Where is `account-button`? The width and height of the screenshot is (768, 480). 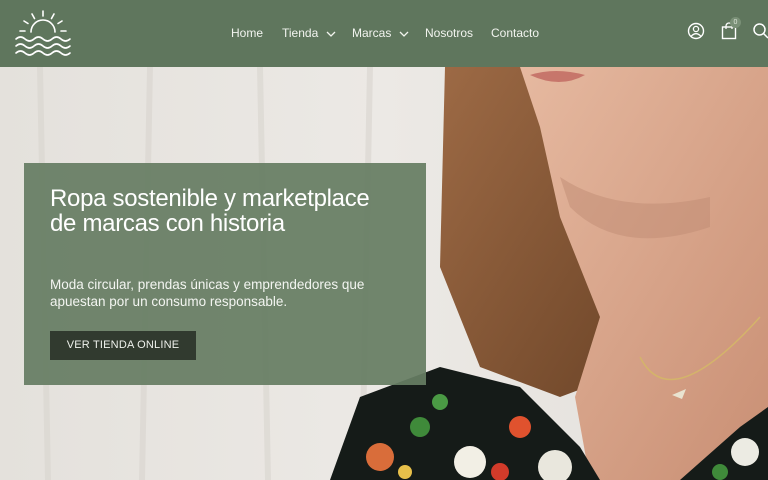 account-button is located at coordinates (697, 32).